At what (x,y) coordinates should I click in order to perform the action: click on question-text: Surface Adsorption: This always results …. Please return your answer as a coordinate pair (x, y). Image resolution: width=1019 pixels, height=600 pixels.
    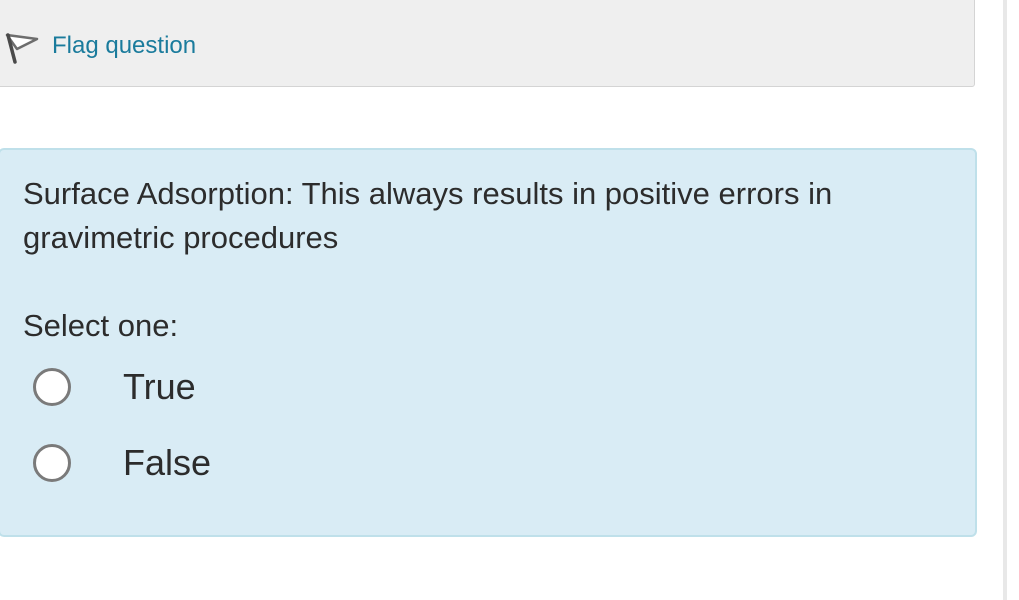
    Looking at the image, I should click on (428, 215).